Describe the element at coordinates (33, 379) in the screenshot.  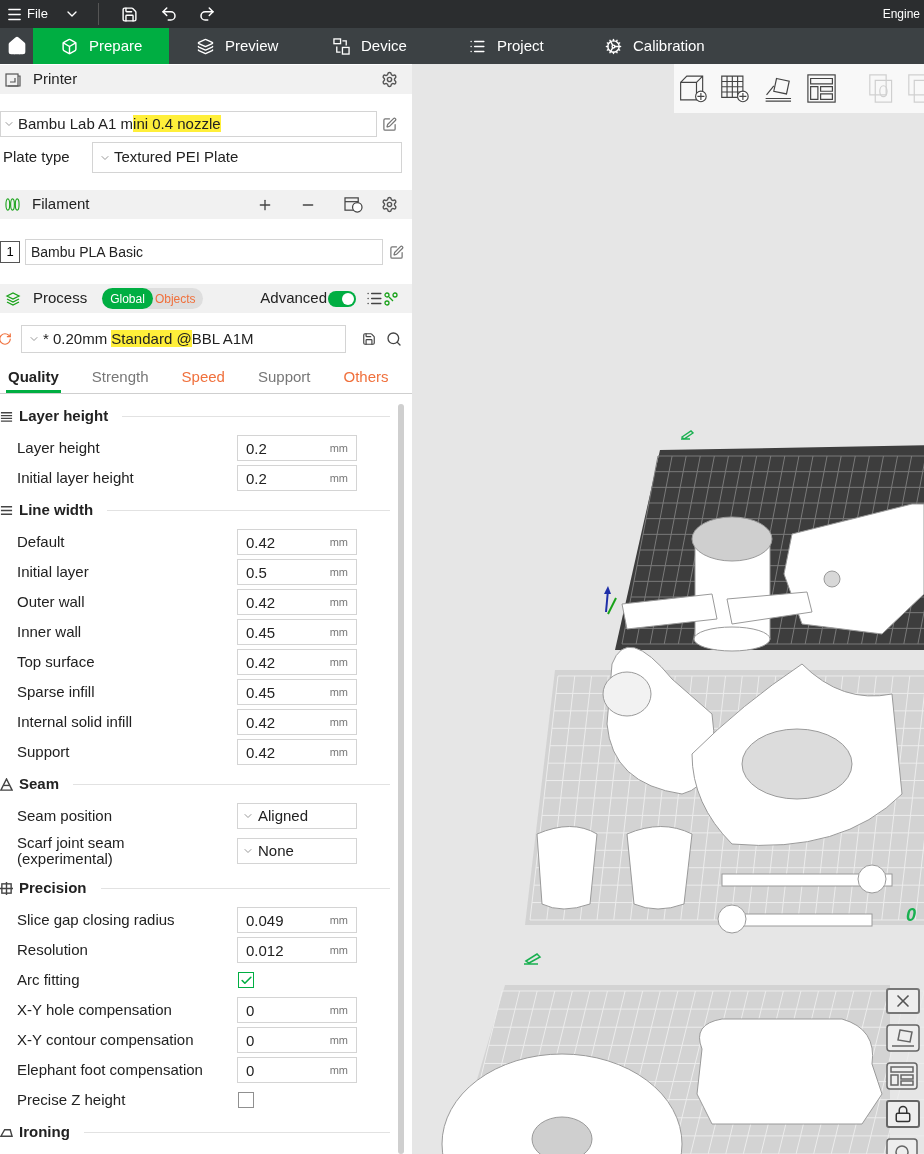
I see `settings-tab: Quality` at that location.